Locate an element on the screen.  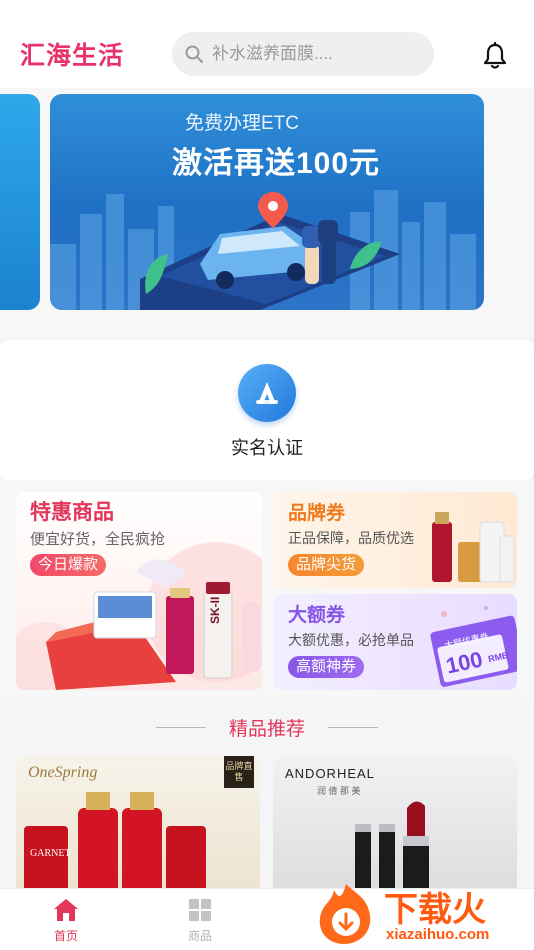
promo-big-coupon-title: 大额券 is located at coordinates (317, 615).